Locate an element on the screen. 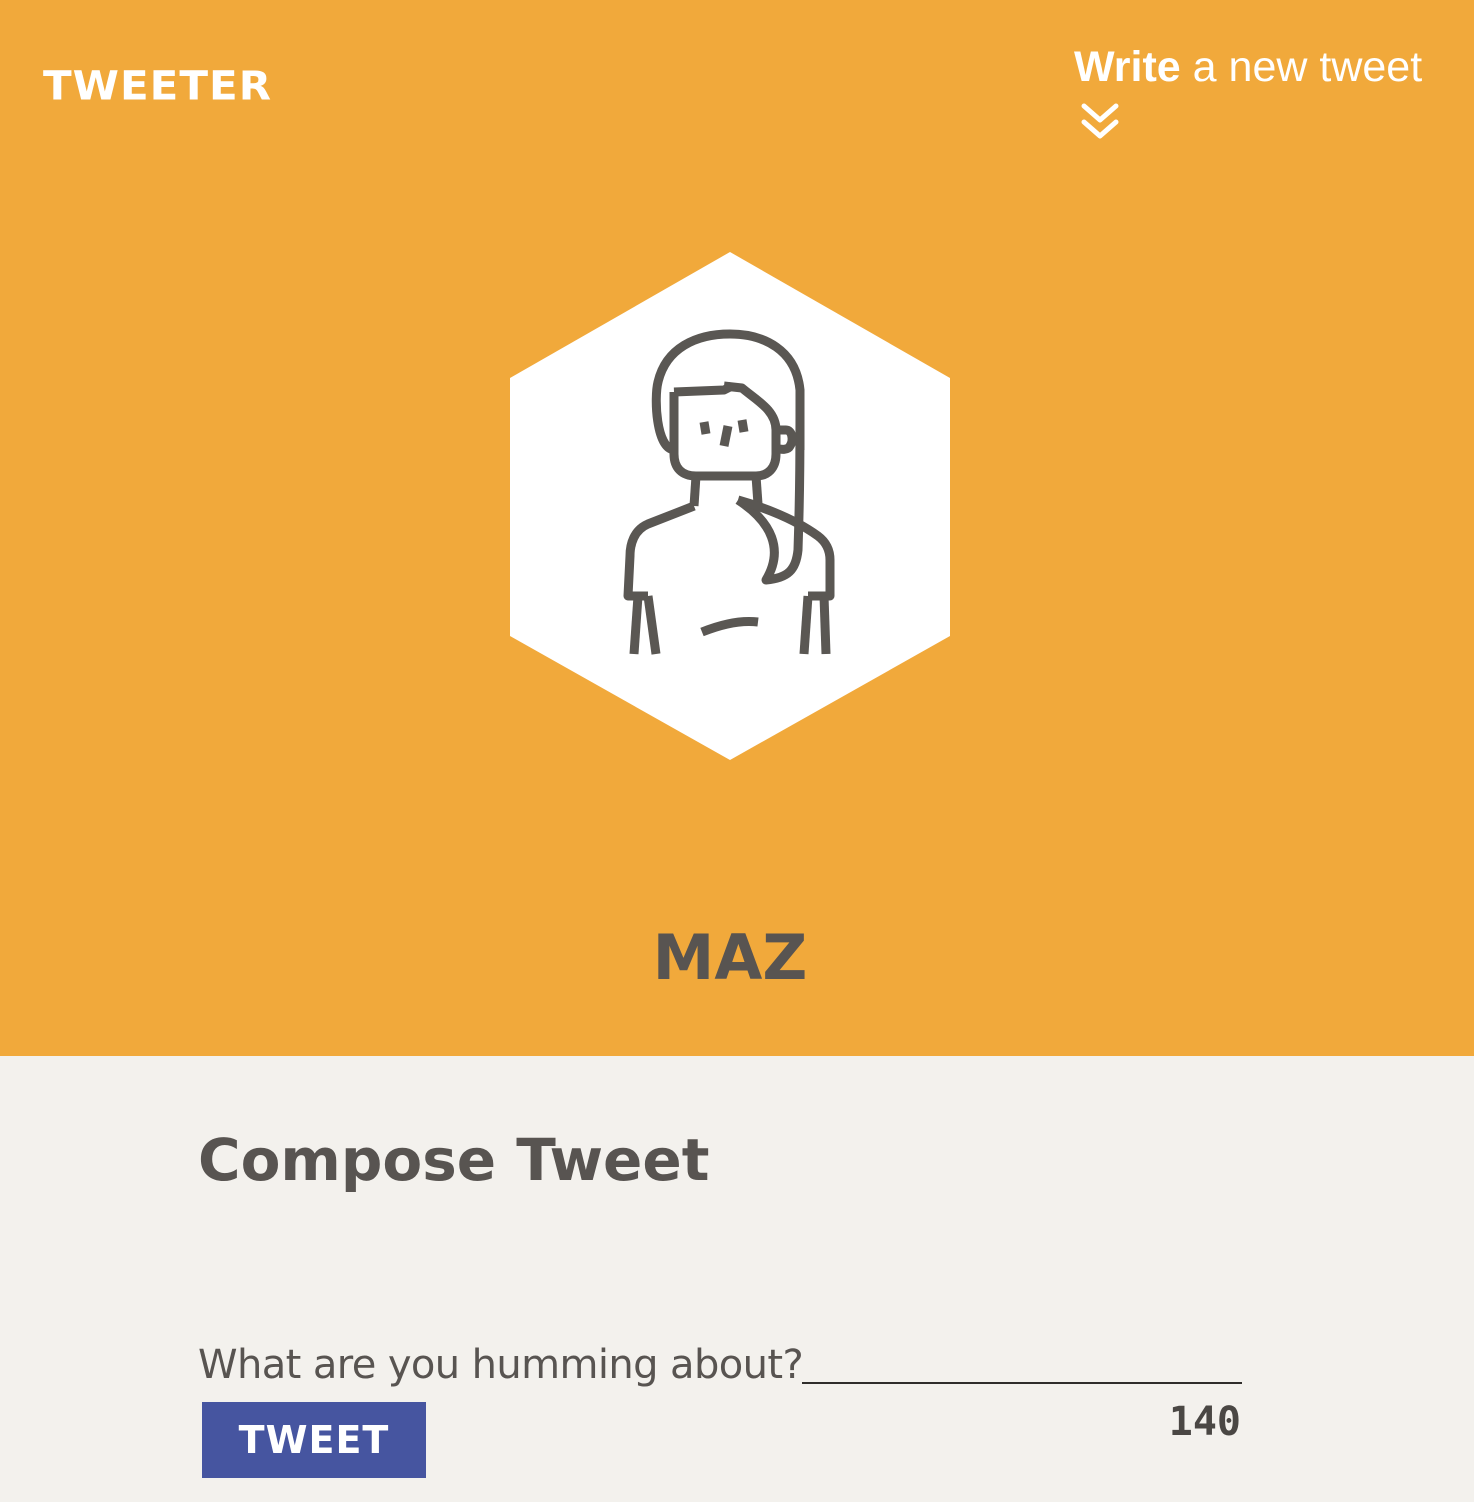 The width and height of the screenshot is (1474, 1502). brand-logo: TWEETER is located at coordinates (157, 85).